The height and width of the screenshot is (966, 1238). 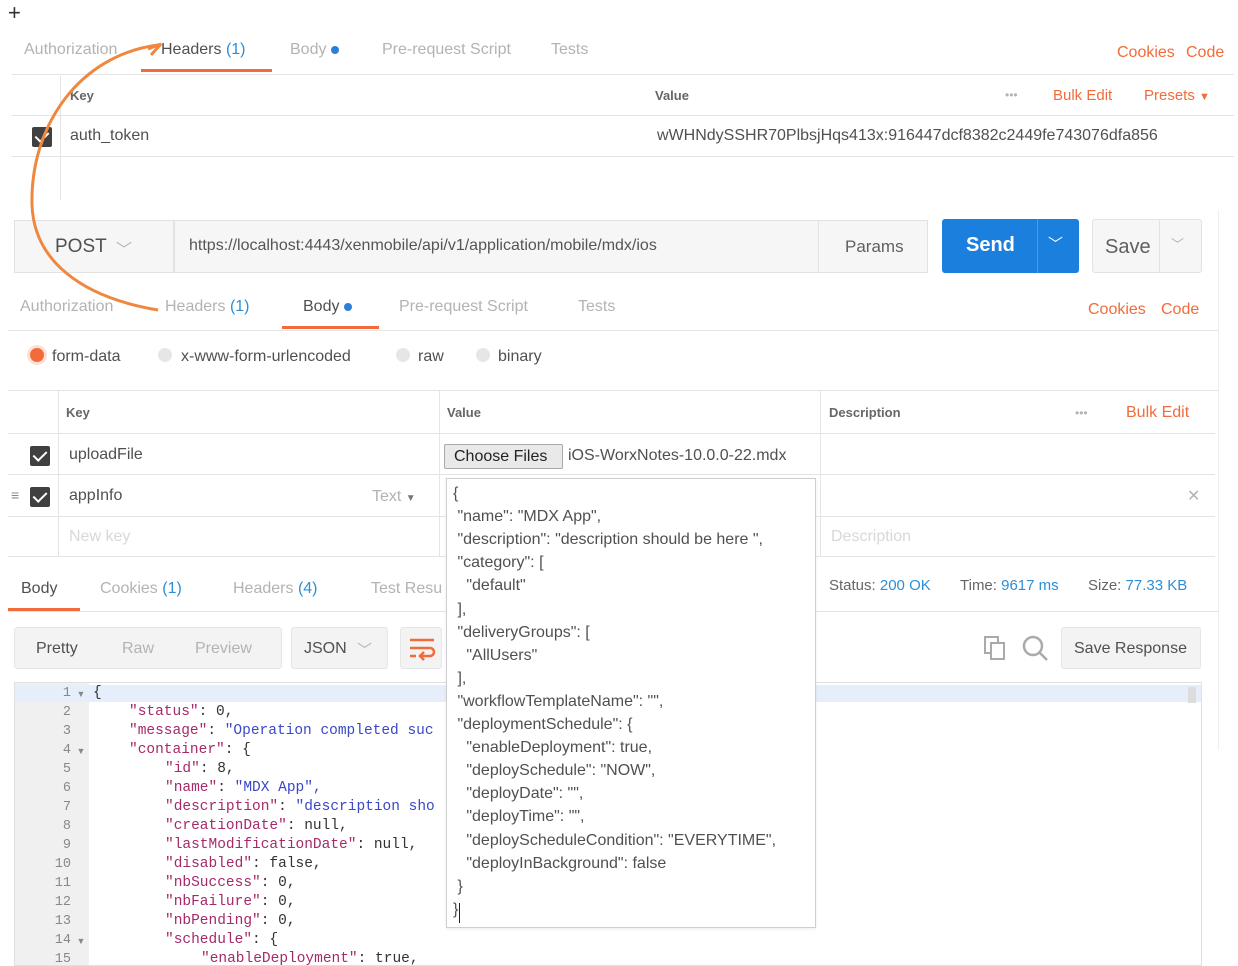 What do you see at coordinates (978, 585) in the screenshot?
I see `time-label: Time:` at bounding box center [978, 585].